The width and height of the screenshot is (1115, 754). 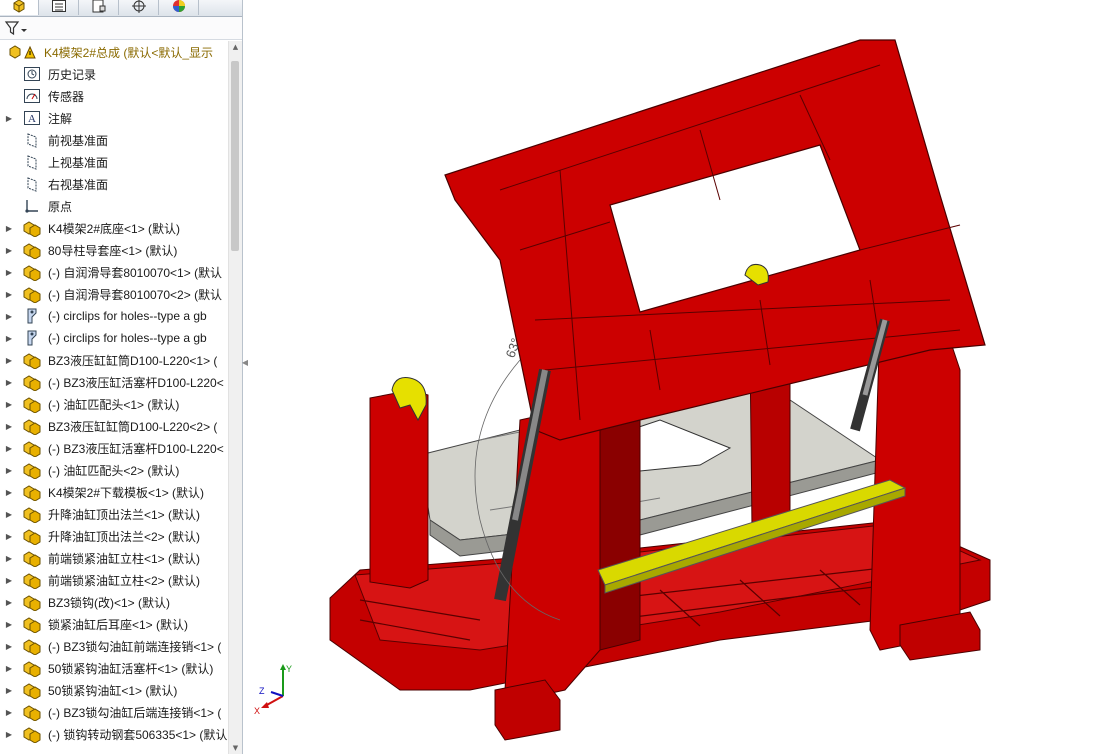 I want to click on tree-item: 历史记录, so click(x=114, y=74).